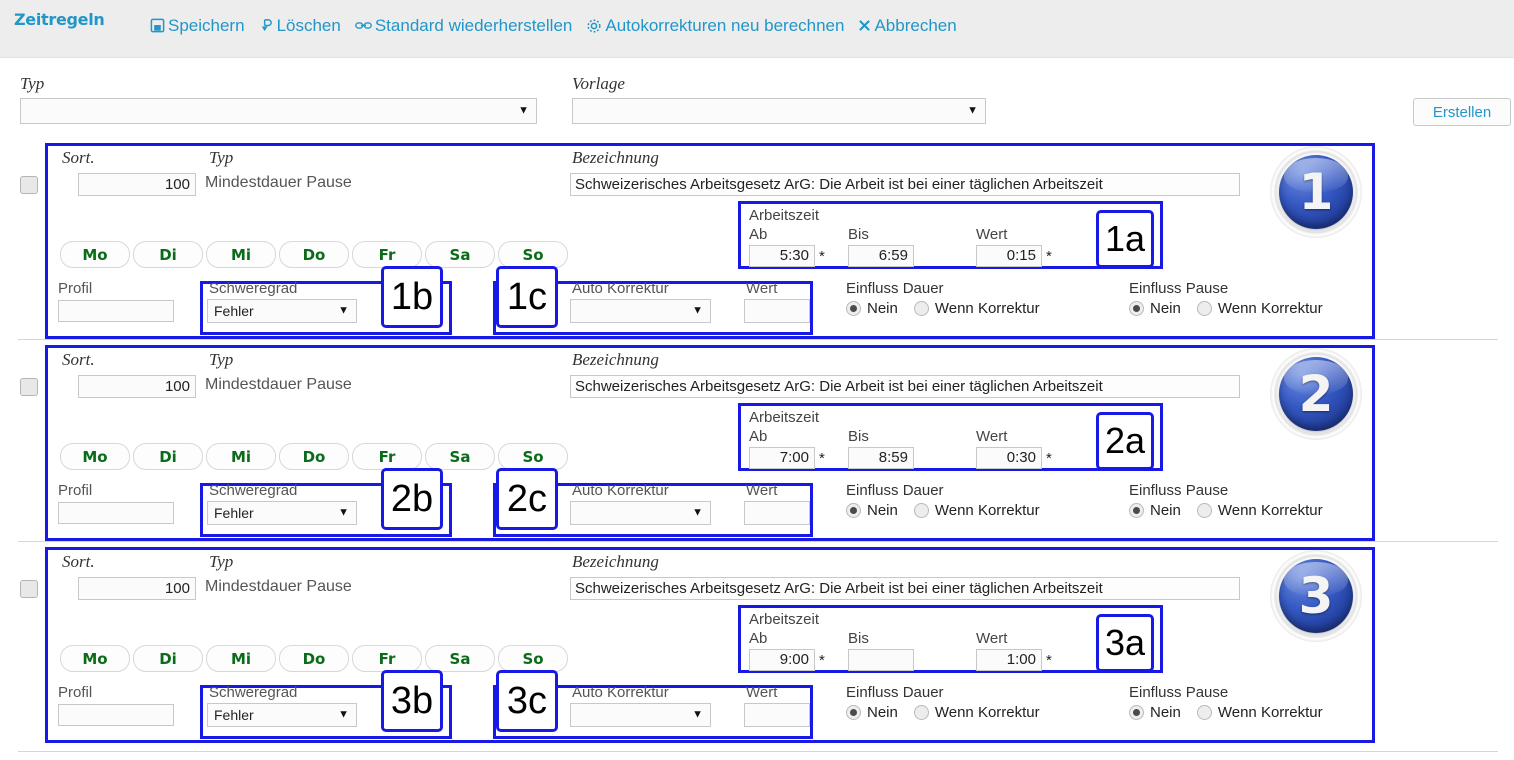 The width and height of the screenshot is (1514, 760). I want to click on delete-button: Löschen, so click(300, 25).